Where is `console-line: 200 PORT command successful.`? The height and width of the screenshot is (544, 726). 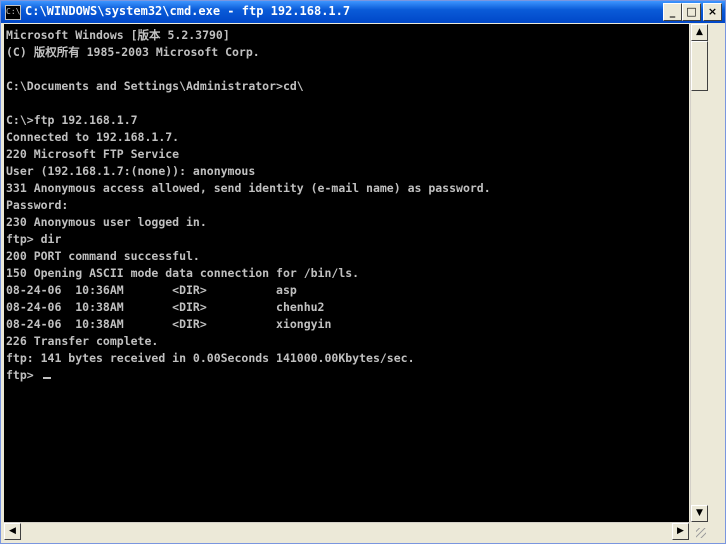 console-line: 200 PORT command successful. is located at coordinates (103, 256).